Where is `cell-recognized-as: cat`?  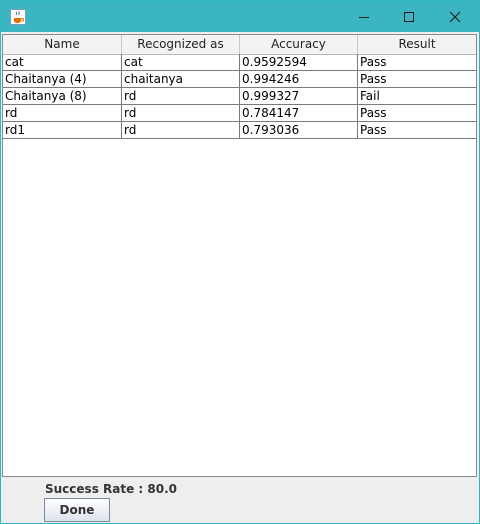 cell-recognized-as: cat is located at coordinates (181, 62).